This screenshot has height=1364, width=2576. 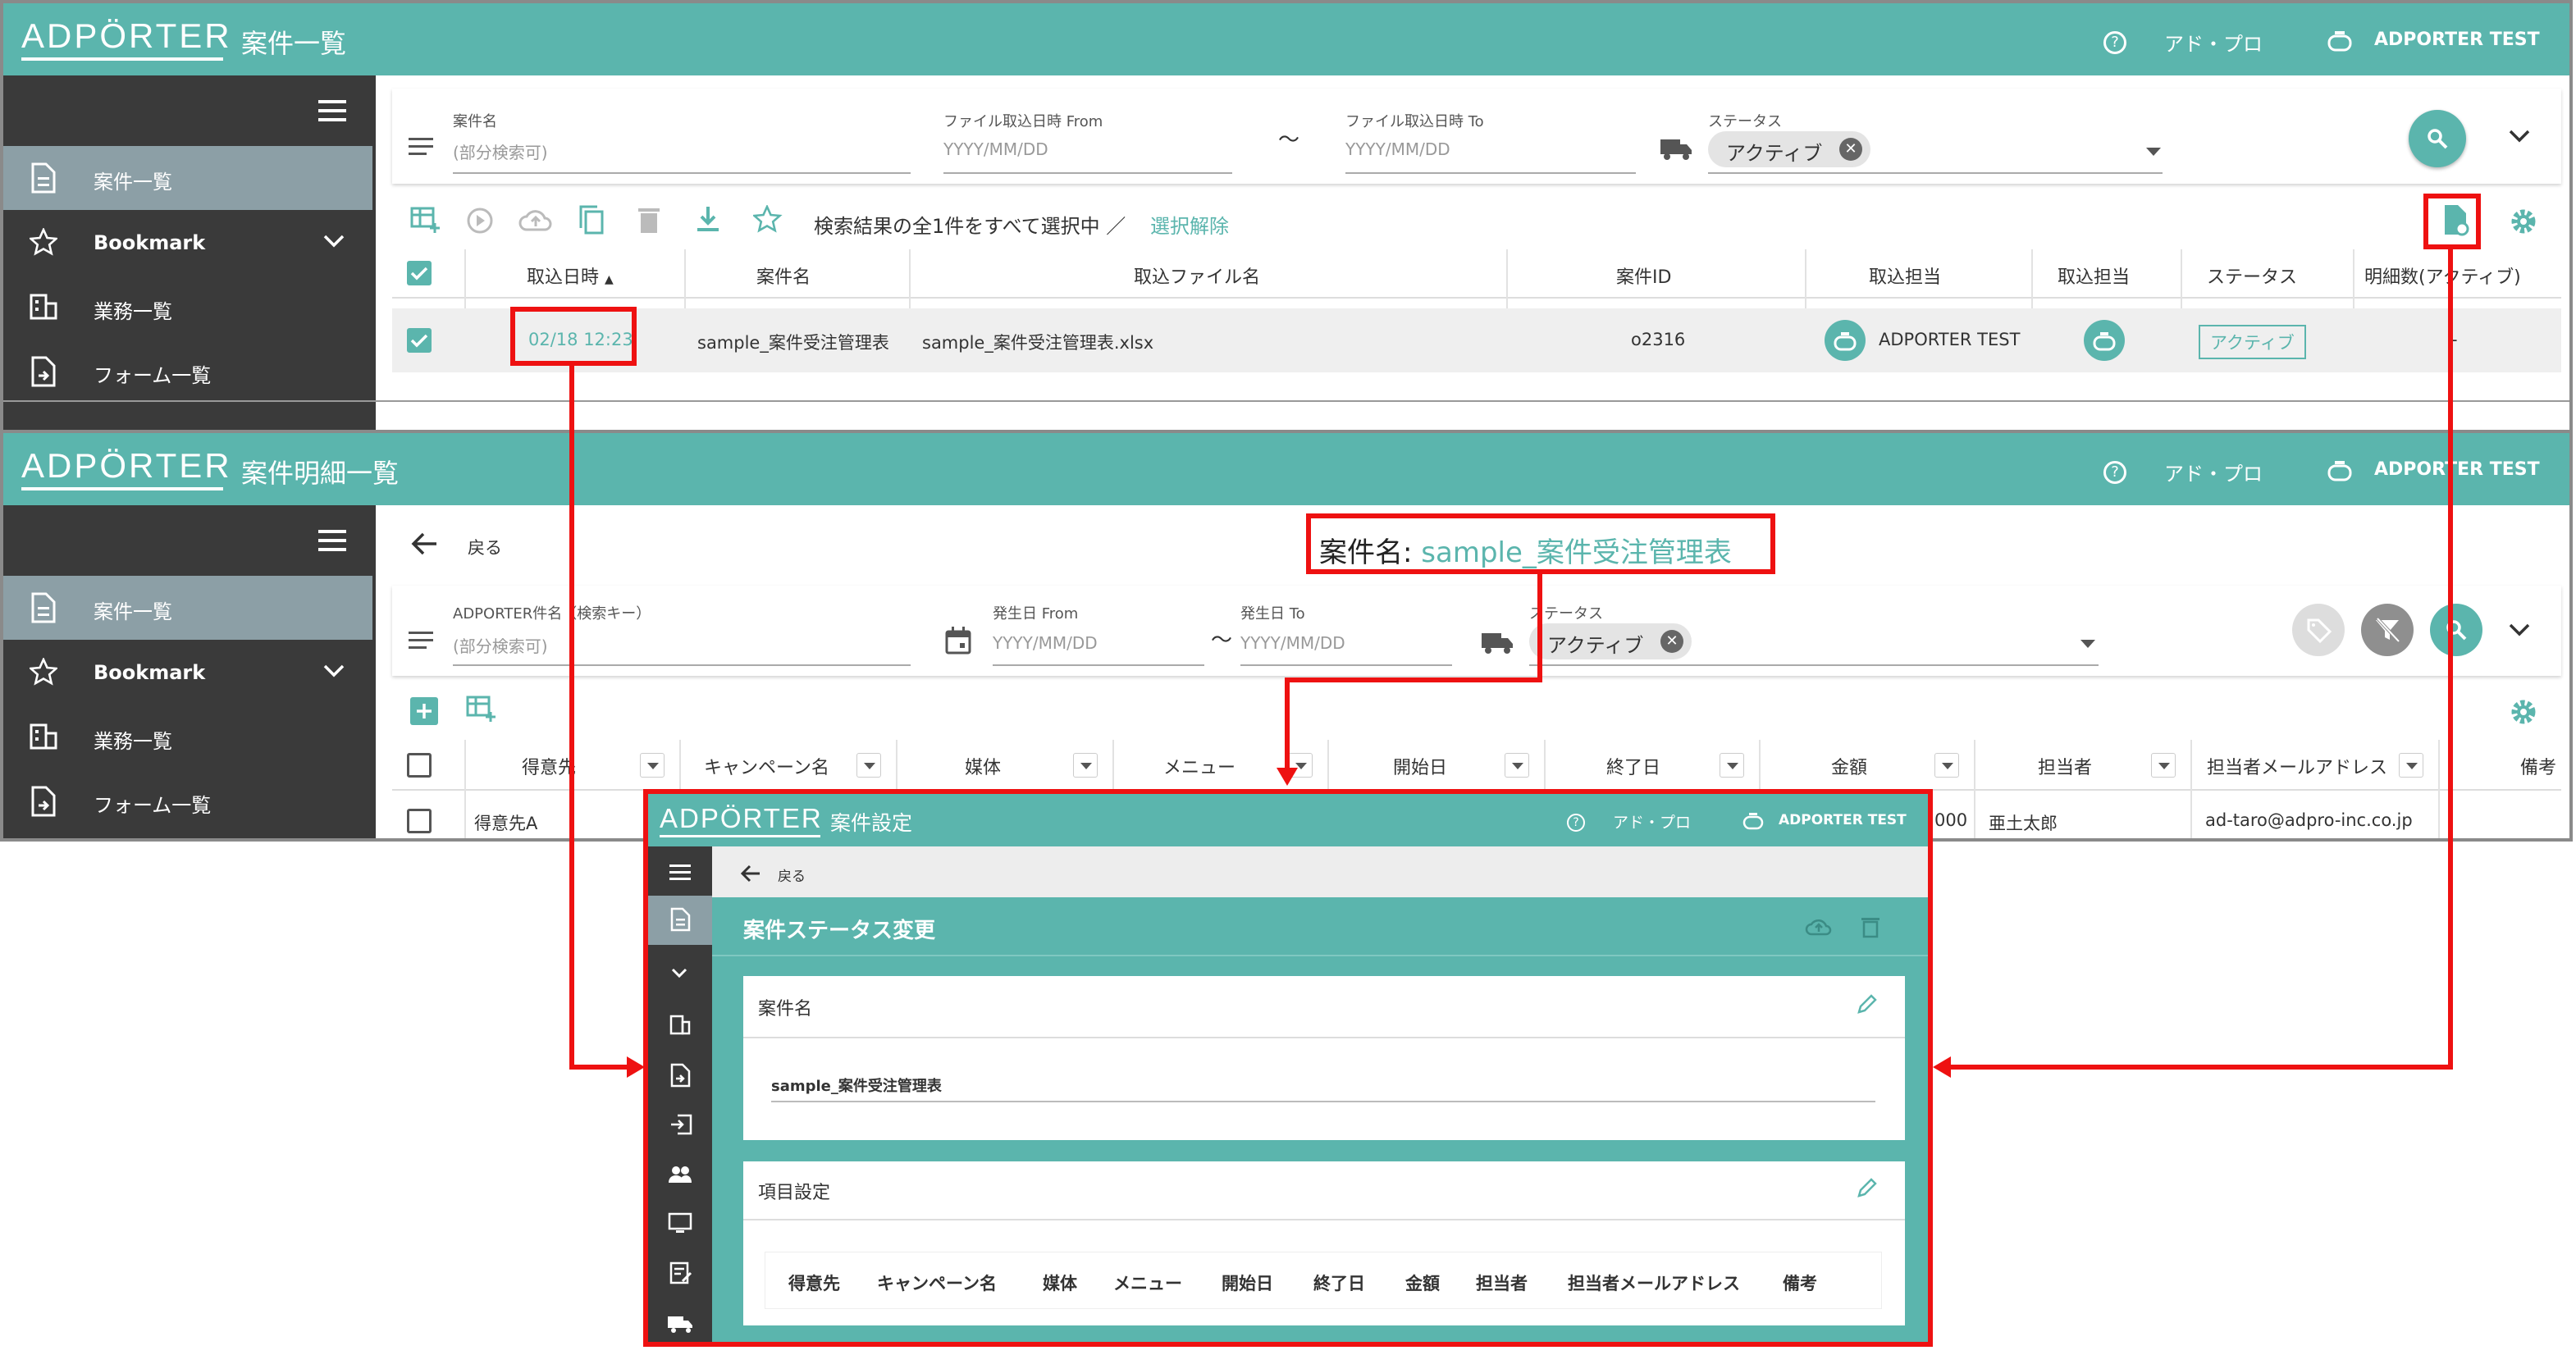 What do you see at coordinates (501, 151) in the screenshot?
I see `case-name-input: (部分検索可)` at bounding box center [501, 151].